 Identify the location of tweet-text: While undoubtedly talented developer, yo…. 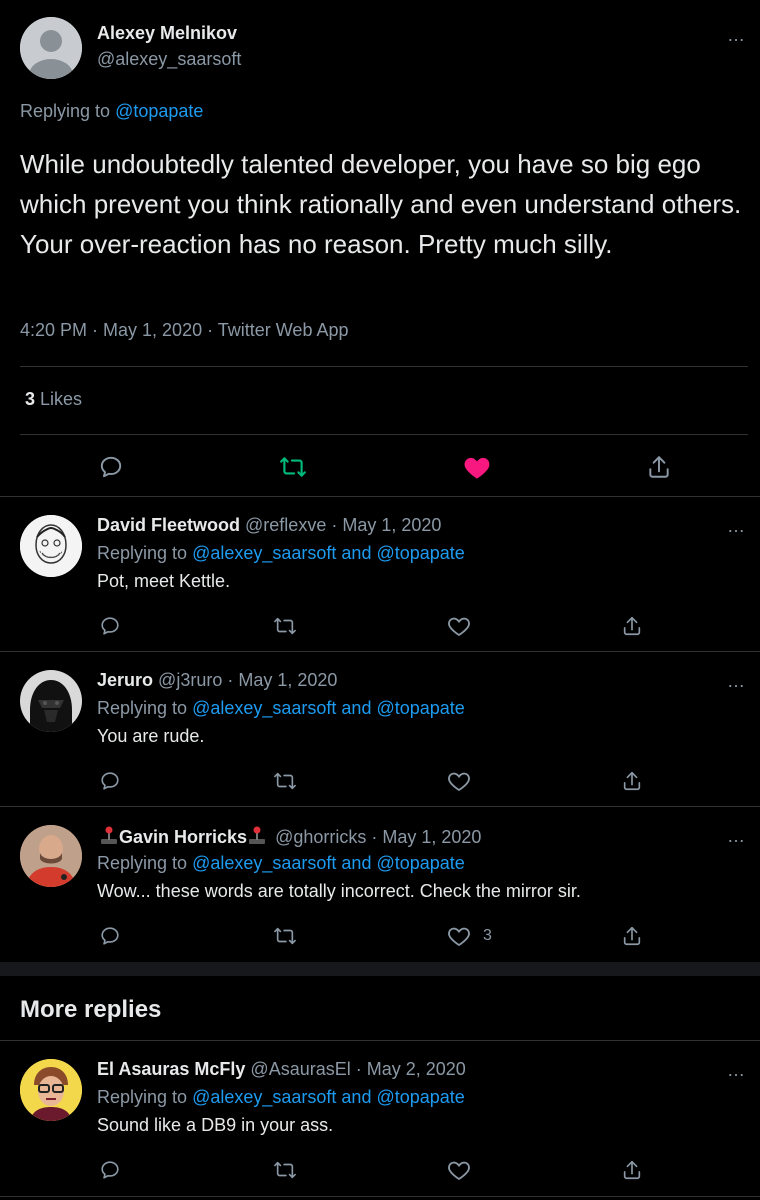
(381, 204).